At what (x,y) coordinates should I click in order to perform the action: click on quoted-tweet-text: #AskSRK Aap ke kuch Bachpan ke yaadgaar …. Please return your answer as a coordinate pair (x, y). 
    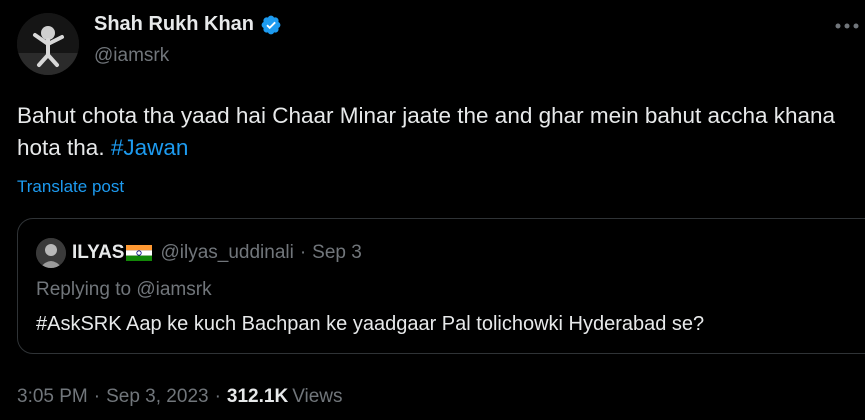
    Looking at the image, I should click on (370, 324).